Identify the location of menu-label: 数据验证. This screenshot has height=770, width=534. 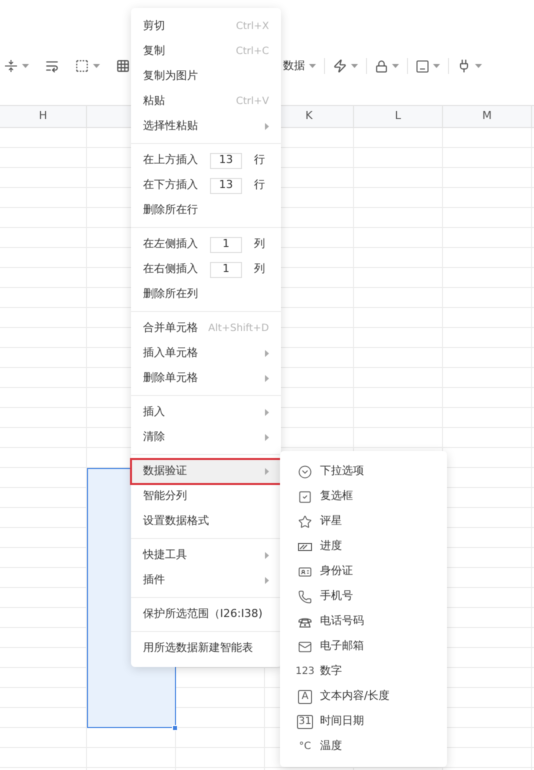
(165, 471).